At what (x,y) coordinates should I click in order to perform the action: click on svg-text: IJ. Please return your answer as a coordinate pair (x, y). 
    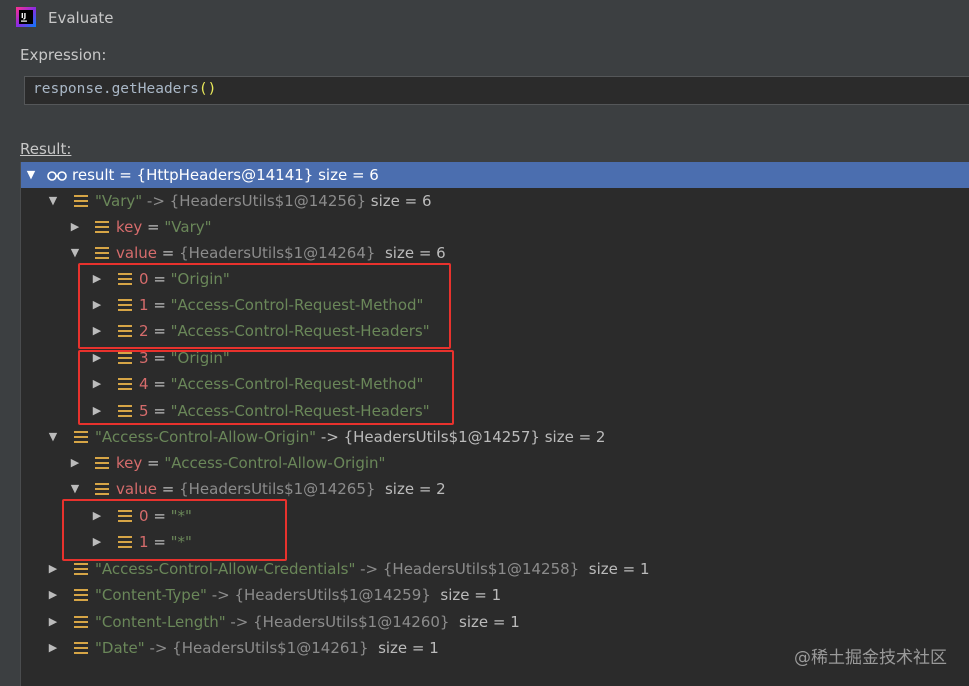
    Looking at the image, I should click on (23, 16).